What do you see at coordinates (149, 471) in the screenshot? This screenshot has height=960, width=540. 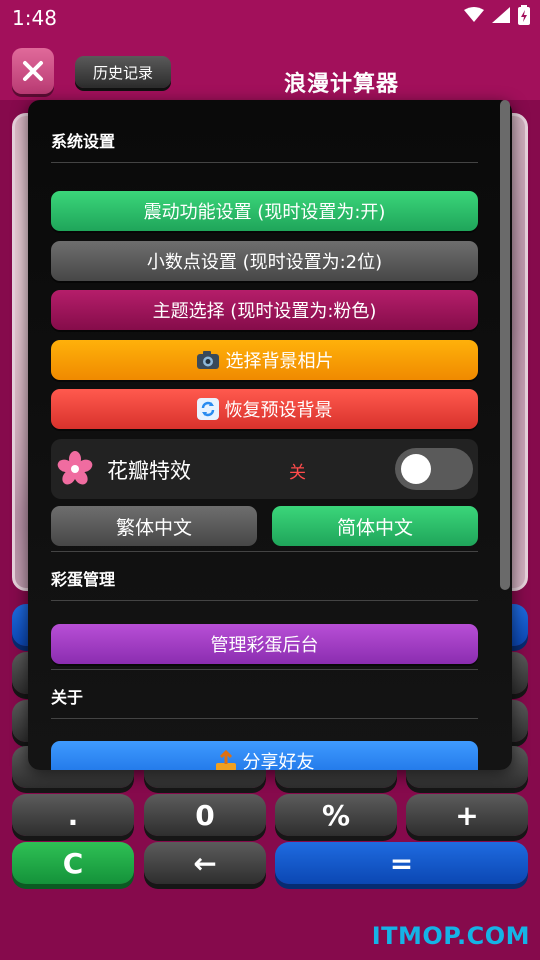 I see `petal-effect-label: 花瓣特效` at bounding box center [149, 471].